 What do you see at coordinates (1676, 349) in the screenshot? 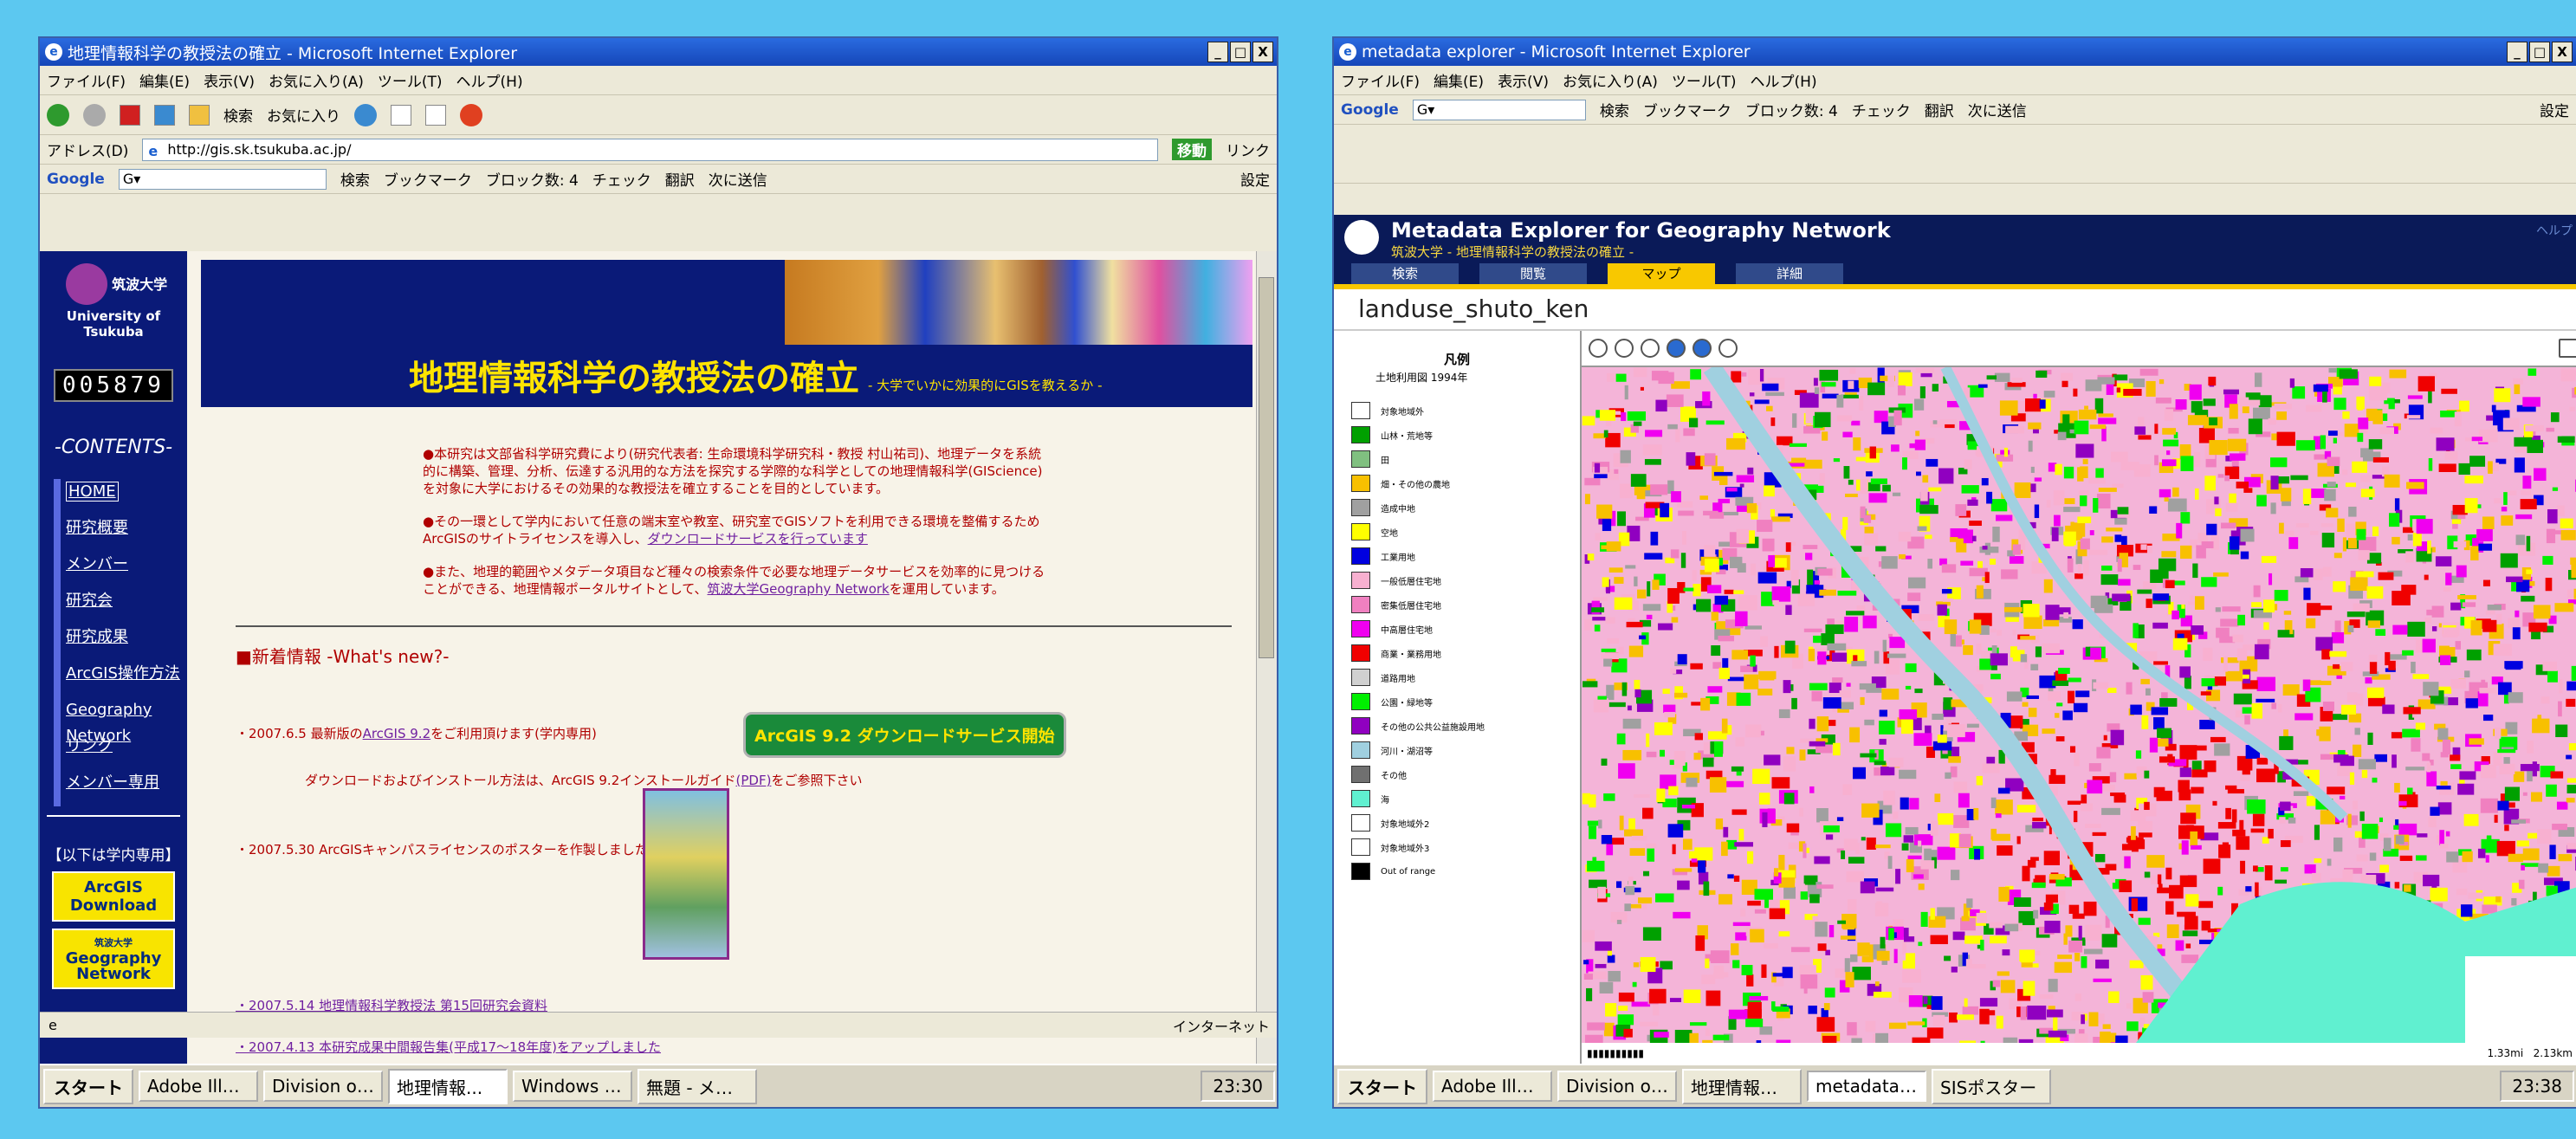
I see `globe-icon` at bounding box center [1676, 349].